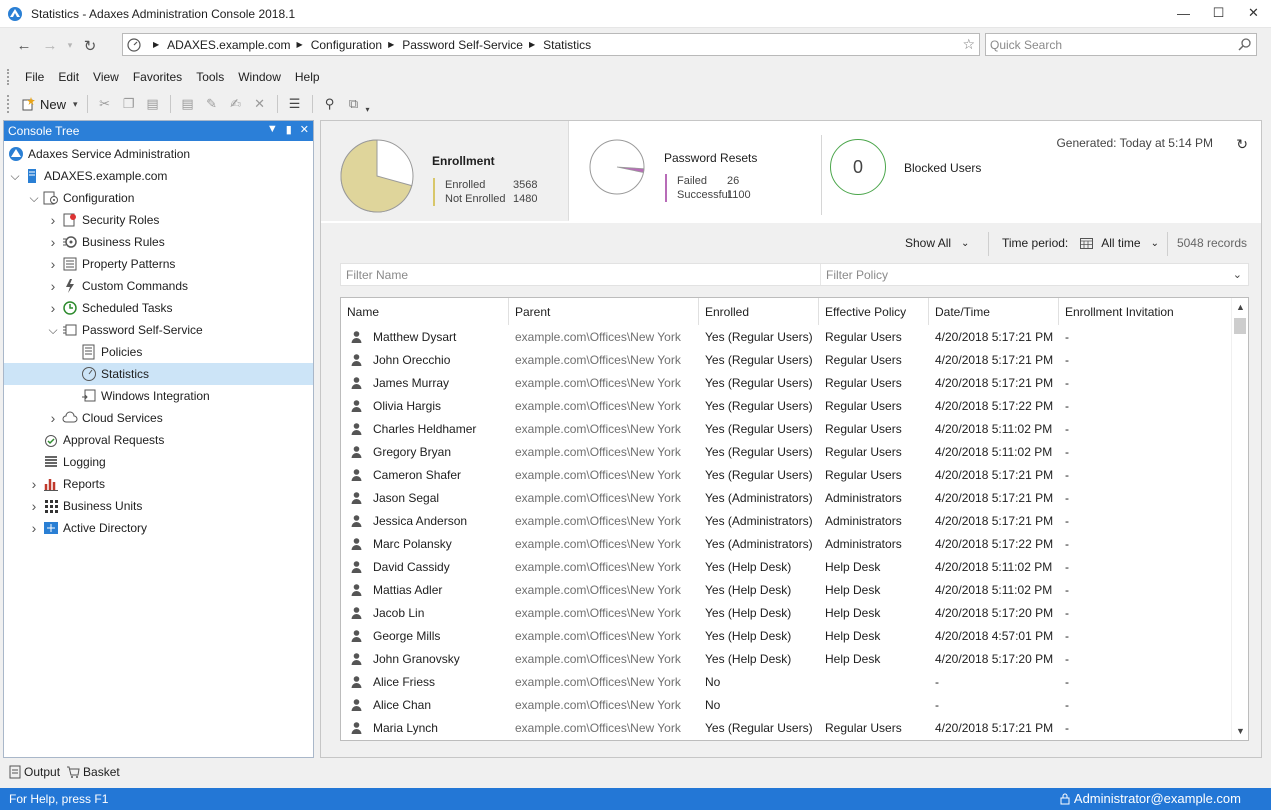 This screenshot has width=1271, height=810. I want to click on new-button: New ▾, so click(49, 104).